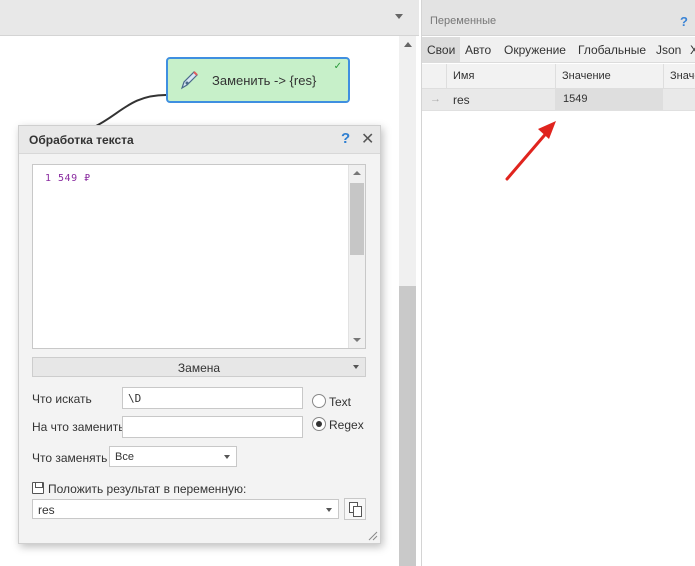  Describe the element at coordinates (135, 398) in the screenshot. I see `find-input-value: \D` at that location.